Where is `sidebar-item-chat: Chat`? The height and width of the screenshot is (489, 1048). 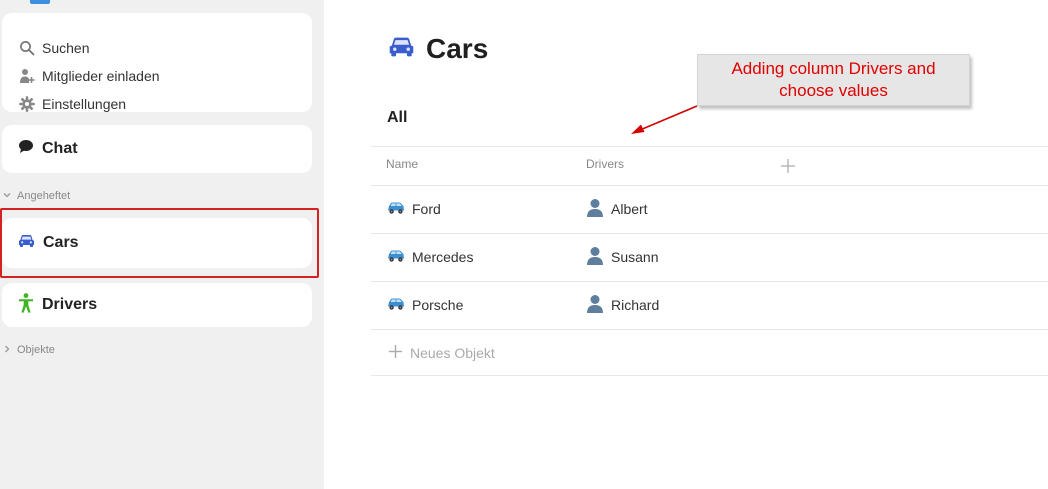
sidebar-item-chat: Chat is located at coordinates (48, 149).